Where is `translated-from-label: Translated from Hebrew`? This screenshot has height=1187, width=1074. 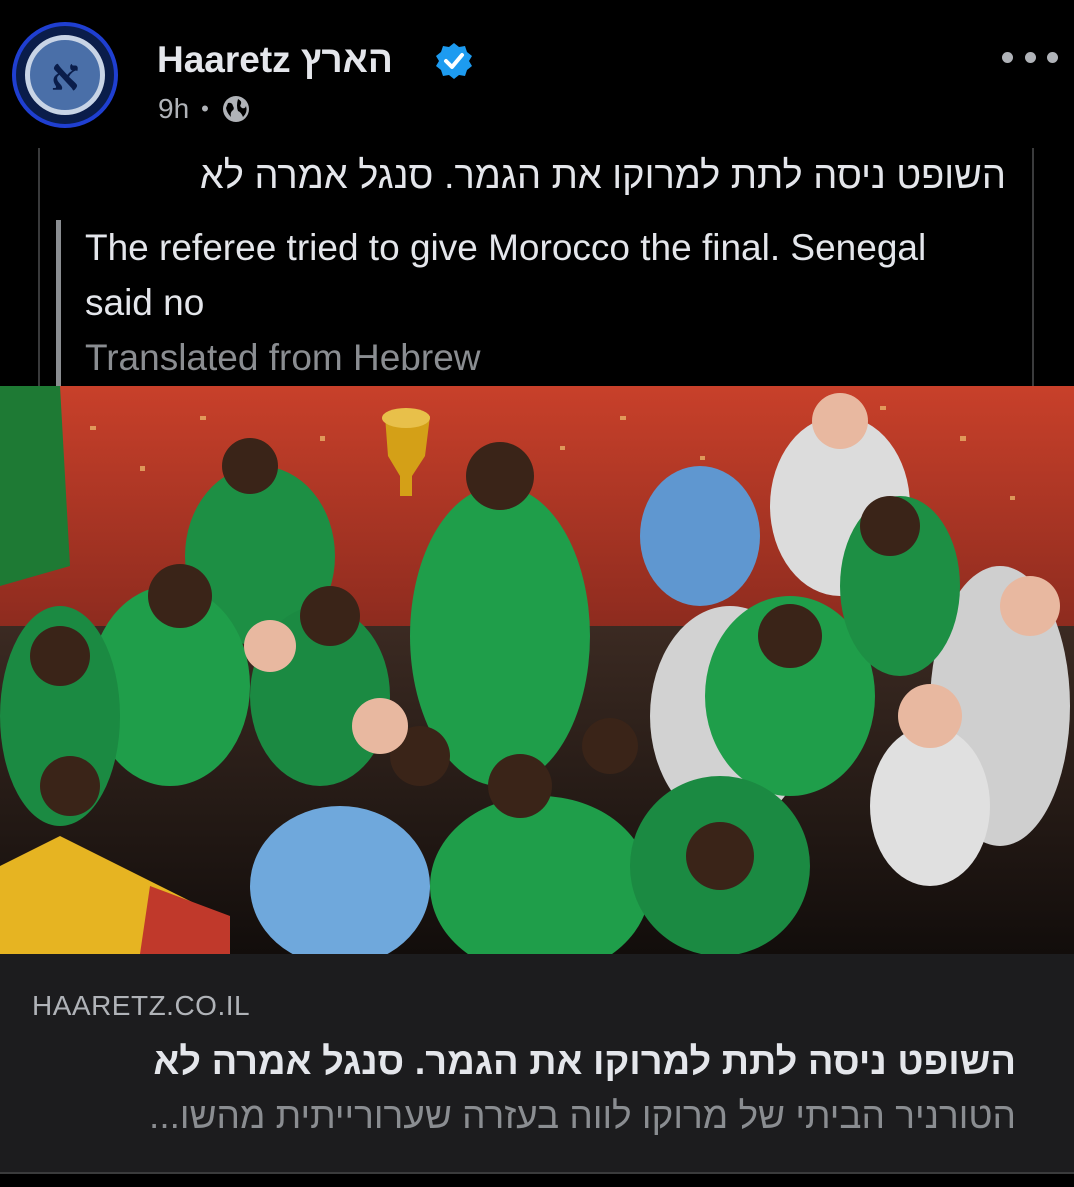 translated-from-label: Translated from Hebrew is located at coordinates (540, 357).